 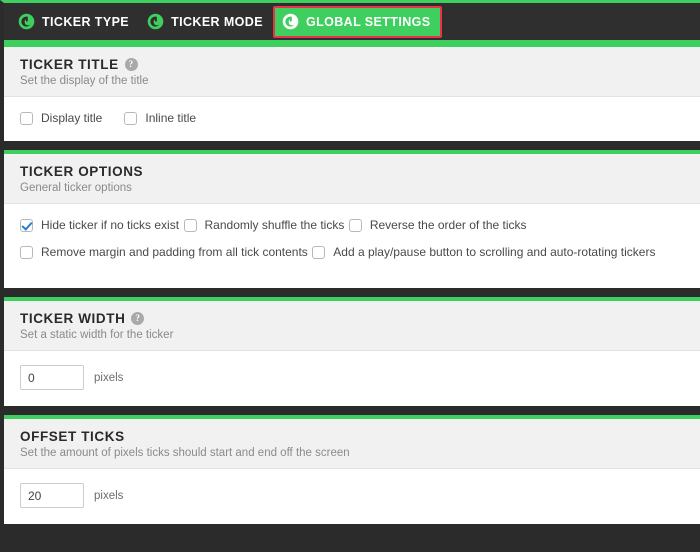 I want to click on panel-title-row: OFFSET TICKS, so click(x=352, y=436).